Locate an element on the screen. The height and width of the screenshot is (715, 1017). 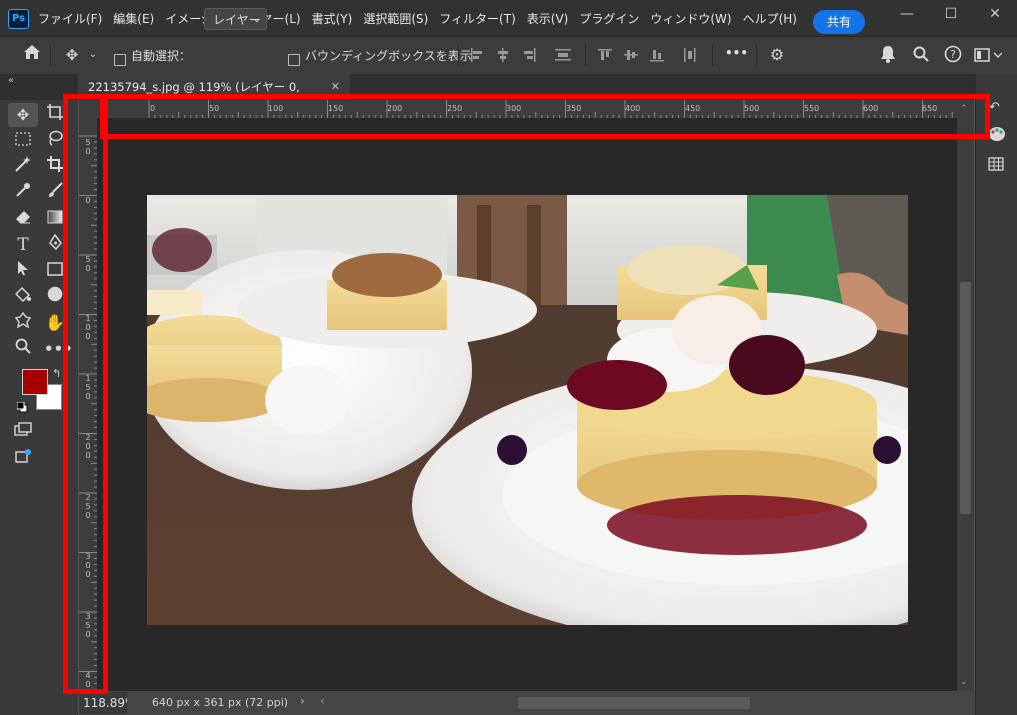
eyedropper-icon is located at coordinates (23, 193).